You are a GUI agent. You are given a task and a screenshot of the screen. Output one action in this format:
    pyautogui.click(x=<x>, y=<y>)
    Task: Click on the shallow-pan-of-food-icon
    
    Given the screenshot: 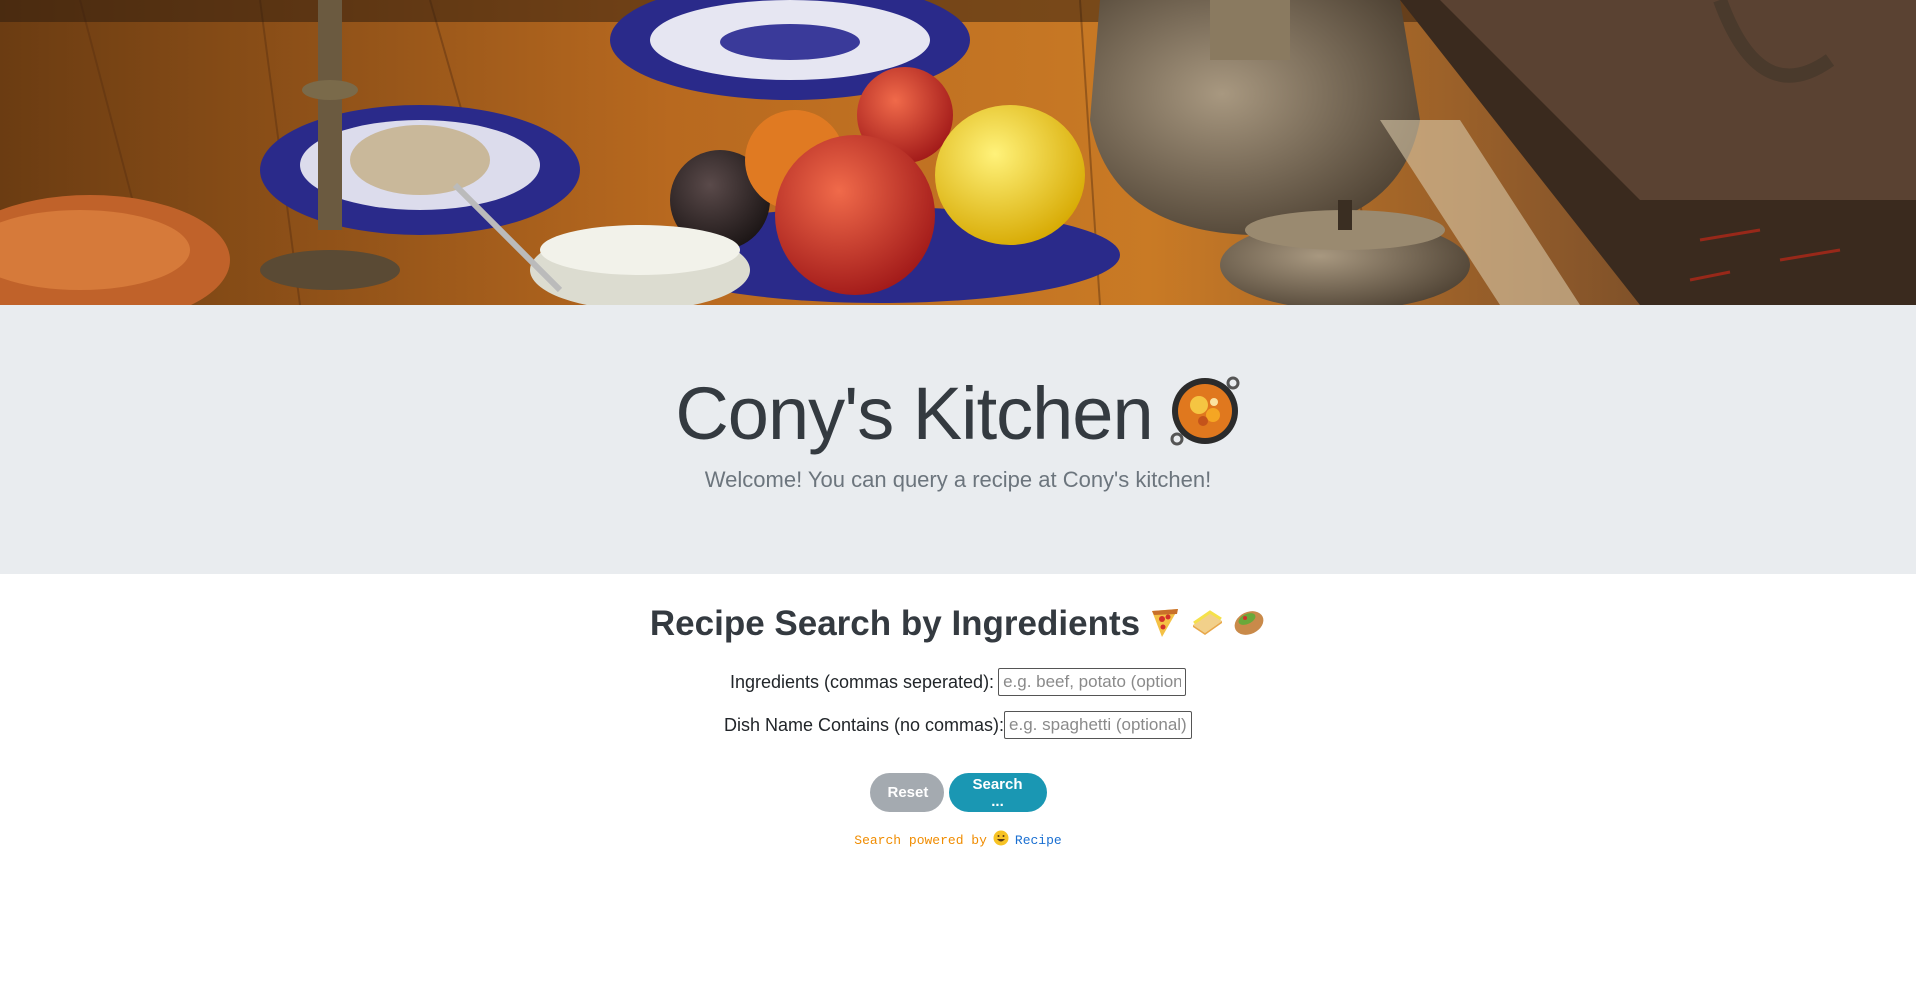 What is the action you would take?
    pyautogui.click(x=1205, y=413)
    